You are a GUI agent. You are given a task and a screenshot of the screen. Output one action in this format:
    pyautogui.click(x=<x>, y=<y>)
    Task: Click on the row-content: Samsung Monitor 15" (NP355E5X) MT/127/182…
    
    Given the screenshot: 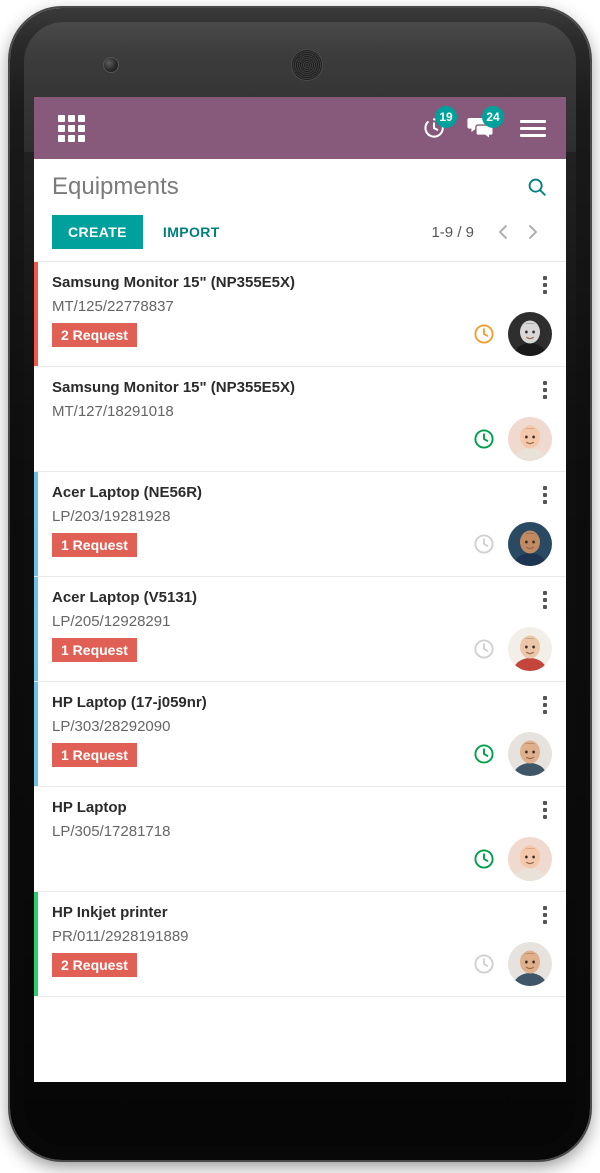 What is the action you would take?
    pyautogui.click(x=262, y=403)
    